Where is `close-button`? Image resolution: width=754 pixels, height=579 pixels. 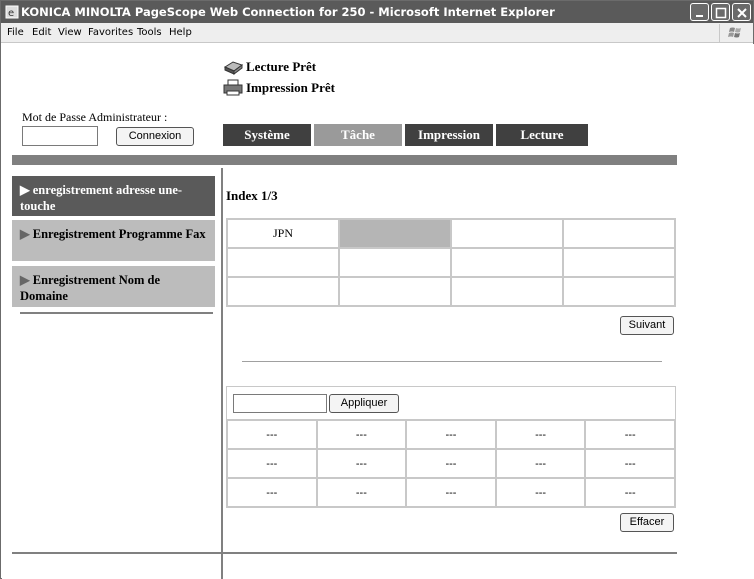 close-button is located at coordinates (741, 12).